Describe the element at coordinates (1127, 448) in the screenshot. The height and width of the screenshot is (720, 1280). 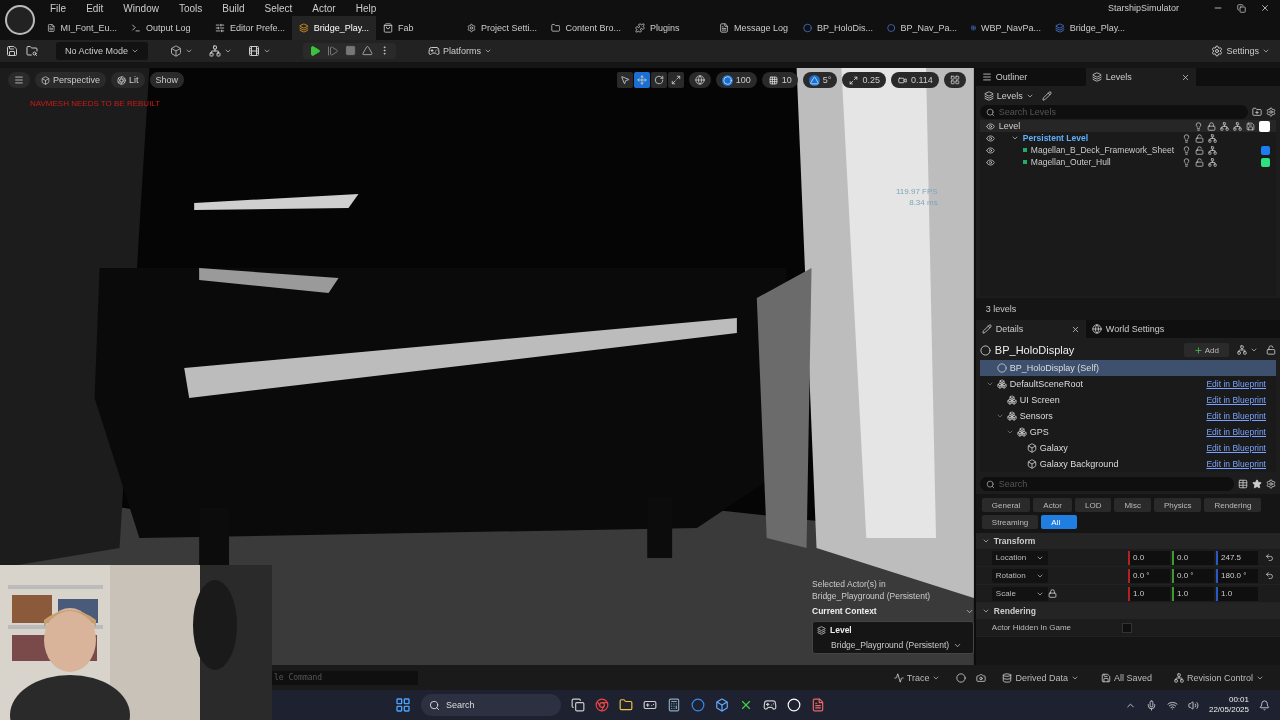
I see `component-row: Galaxy Edit in Blueprint` at that location.